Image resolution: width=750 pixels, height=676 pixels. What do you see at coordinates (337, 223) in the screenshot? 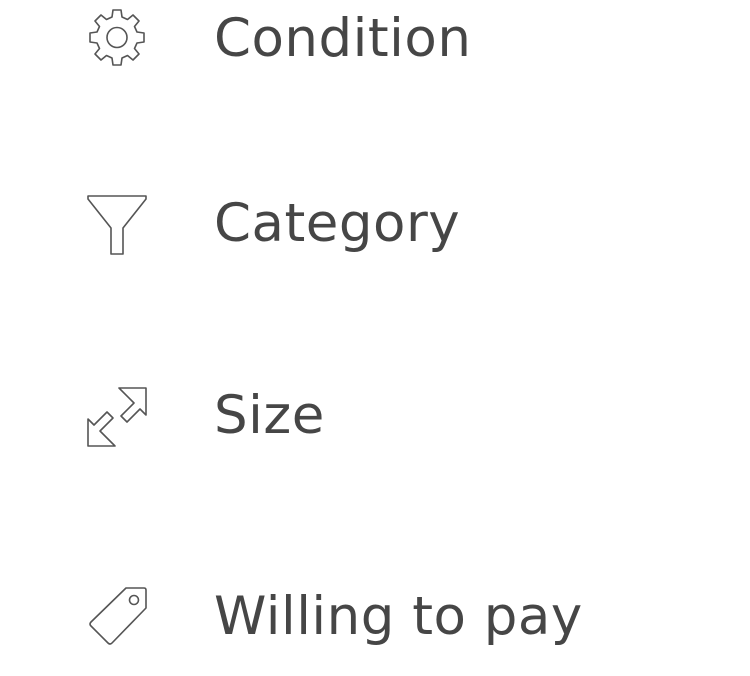
I see `filter-item-label: Category` at bounding box center [337, 223].